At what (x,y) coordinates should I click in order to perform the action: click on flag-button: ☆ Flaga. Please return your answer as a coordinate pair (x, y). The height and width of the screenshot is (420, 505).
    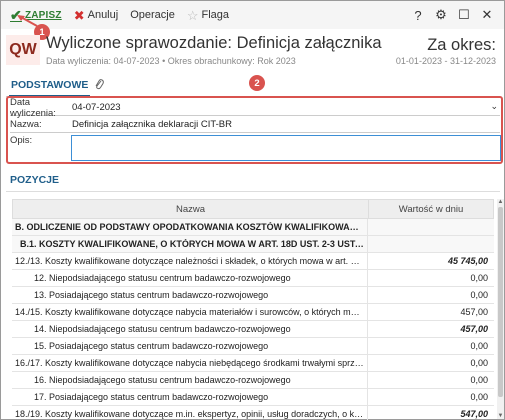
    Looking at the image, I should click on (208, 15).